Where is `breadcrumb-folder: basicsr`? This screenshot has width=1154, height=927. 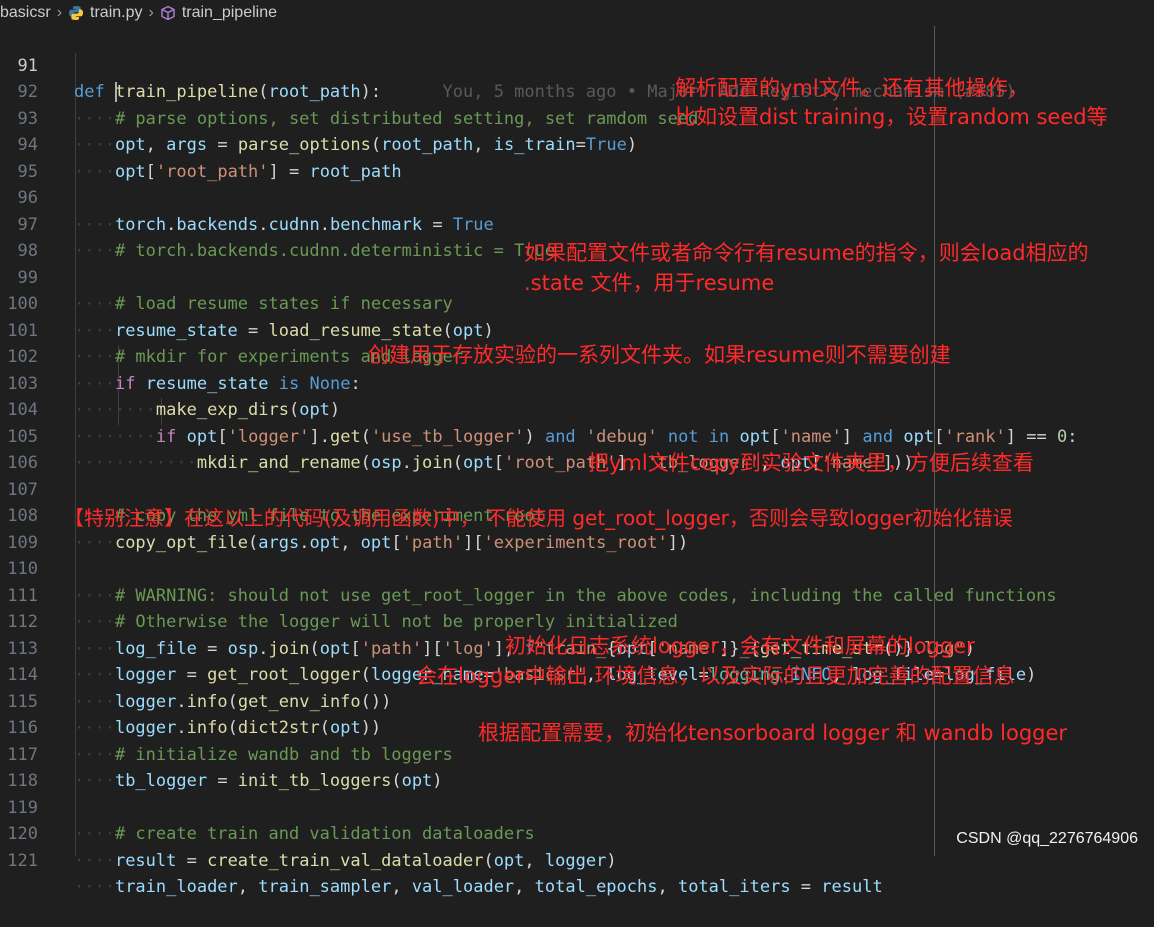
breadcrumb-folder: basicsr is located at coordinates (25, 13).